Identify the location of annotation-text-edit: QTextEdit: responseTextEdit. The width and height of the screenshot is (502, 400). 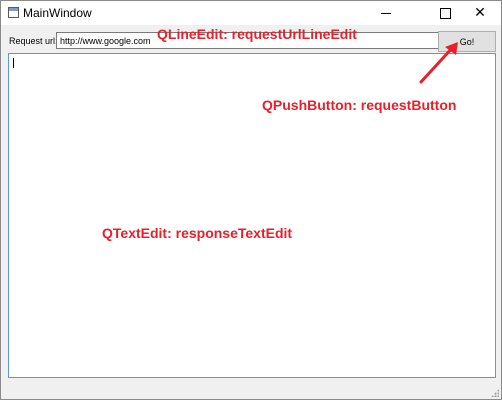
(197, 233).